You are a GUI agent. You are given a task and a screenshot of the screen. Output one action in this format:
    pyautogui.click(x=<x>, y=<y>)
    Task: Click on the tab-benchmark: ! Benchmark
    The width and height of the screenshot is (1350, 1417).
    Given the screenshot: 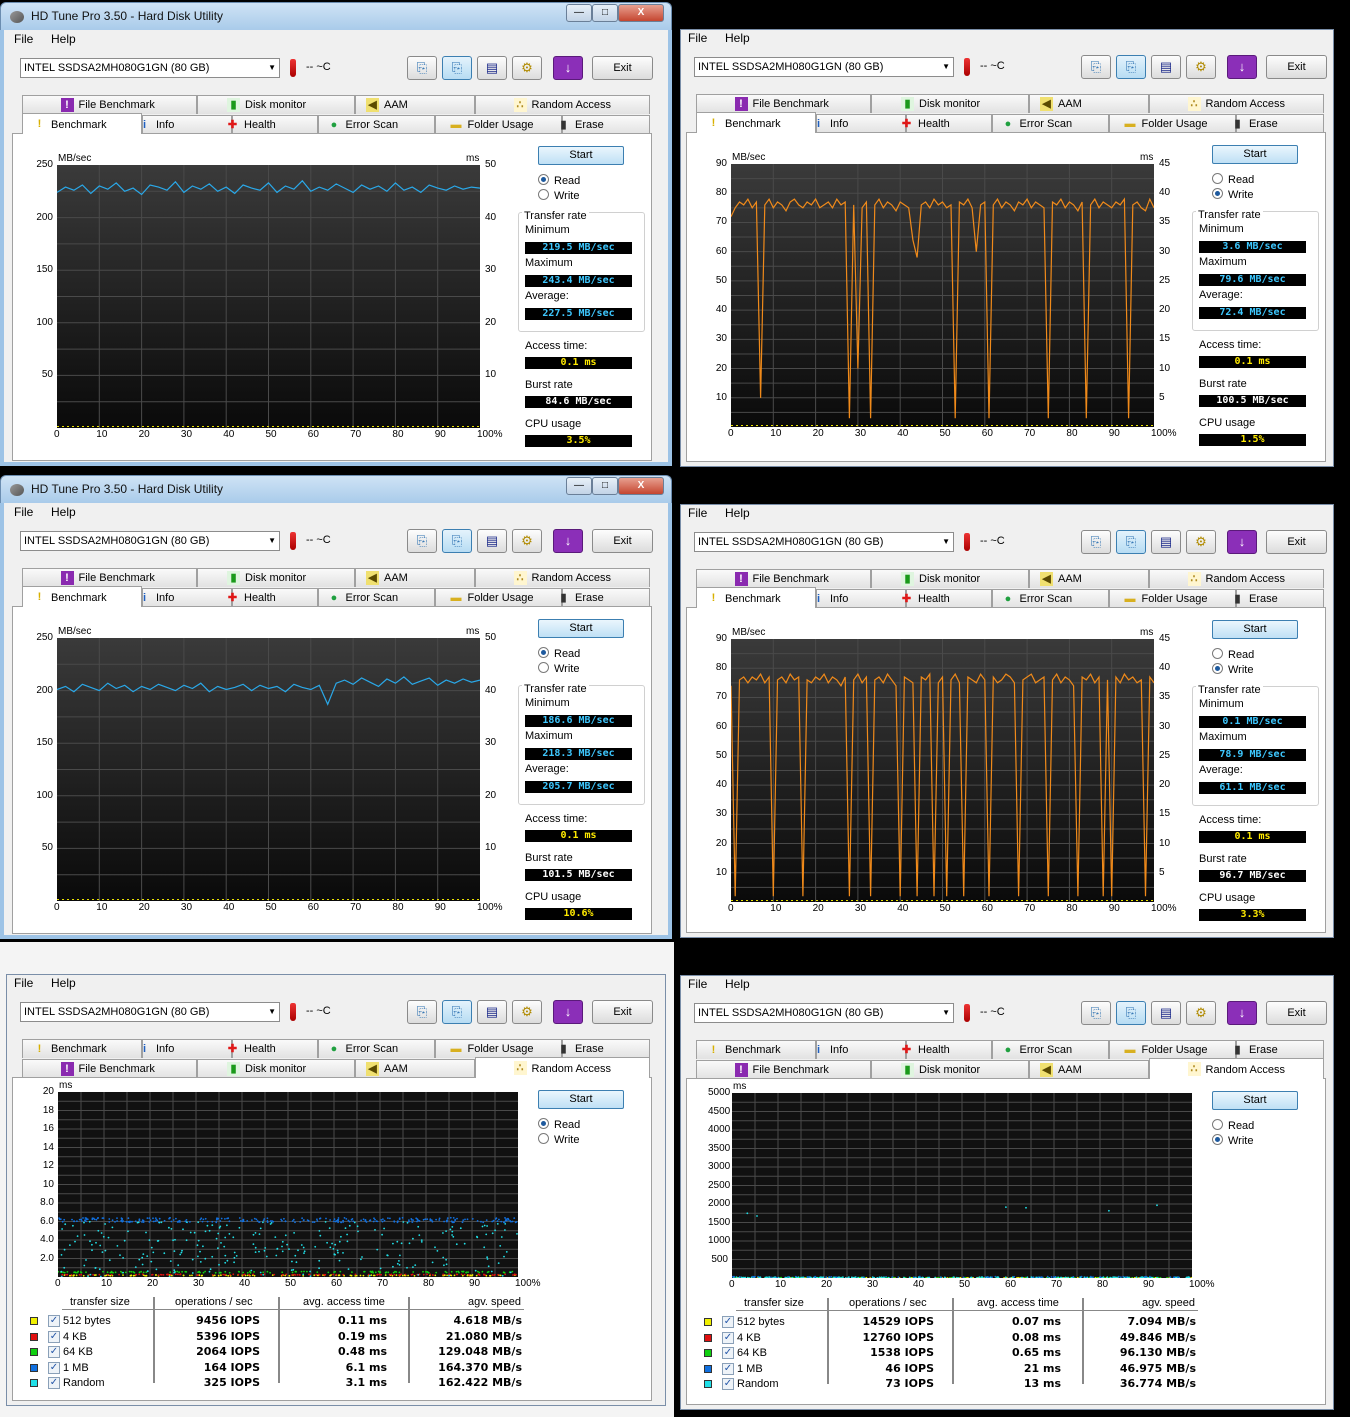 What is the action you would take?
    pyautogui.click(x=82, y=1048)
    